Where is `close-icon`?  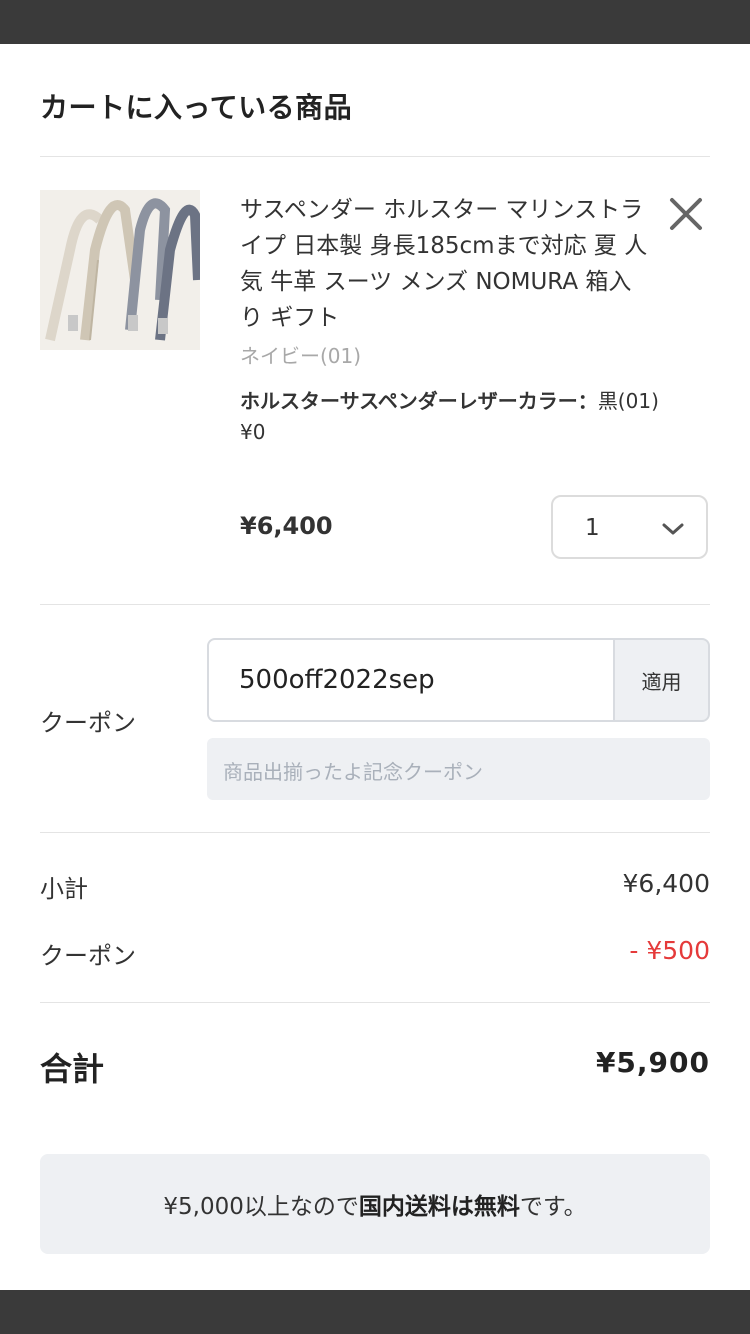
close-icon is located at coordinates (686, 214).